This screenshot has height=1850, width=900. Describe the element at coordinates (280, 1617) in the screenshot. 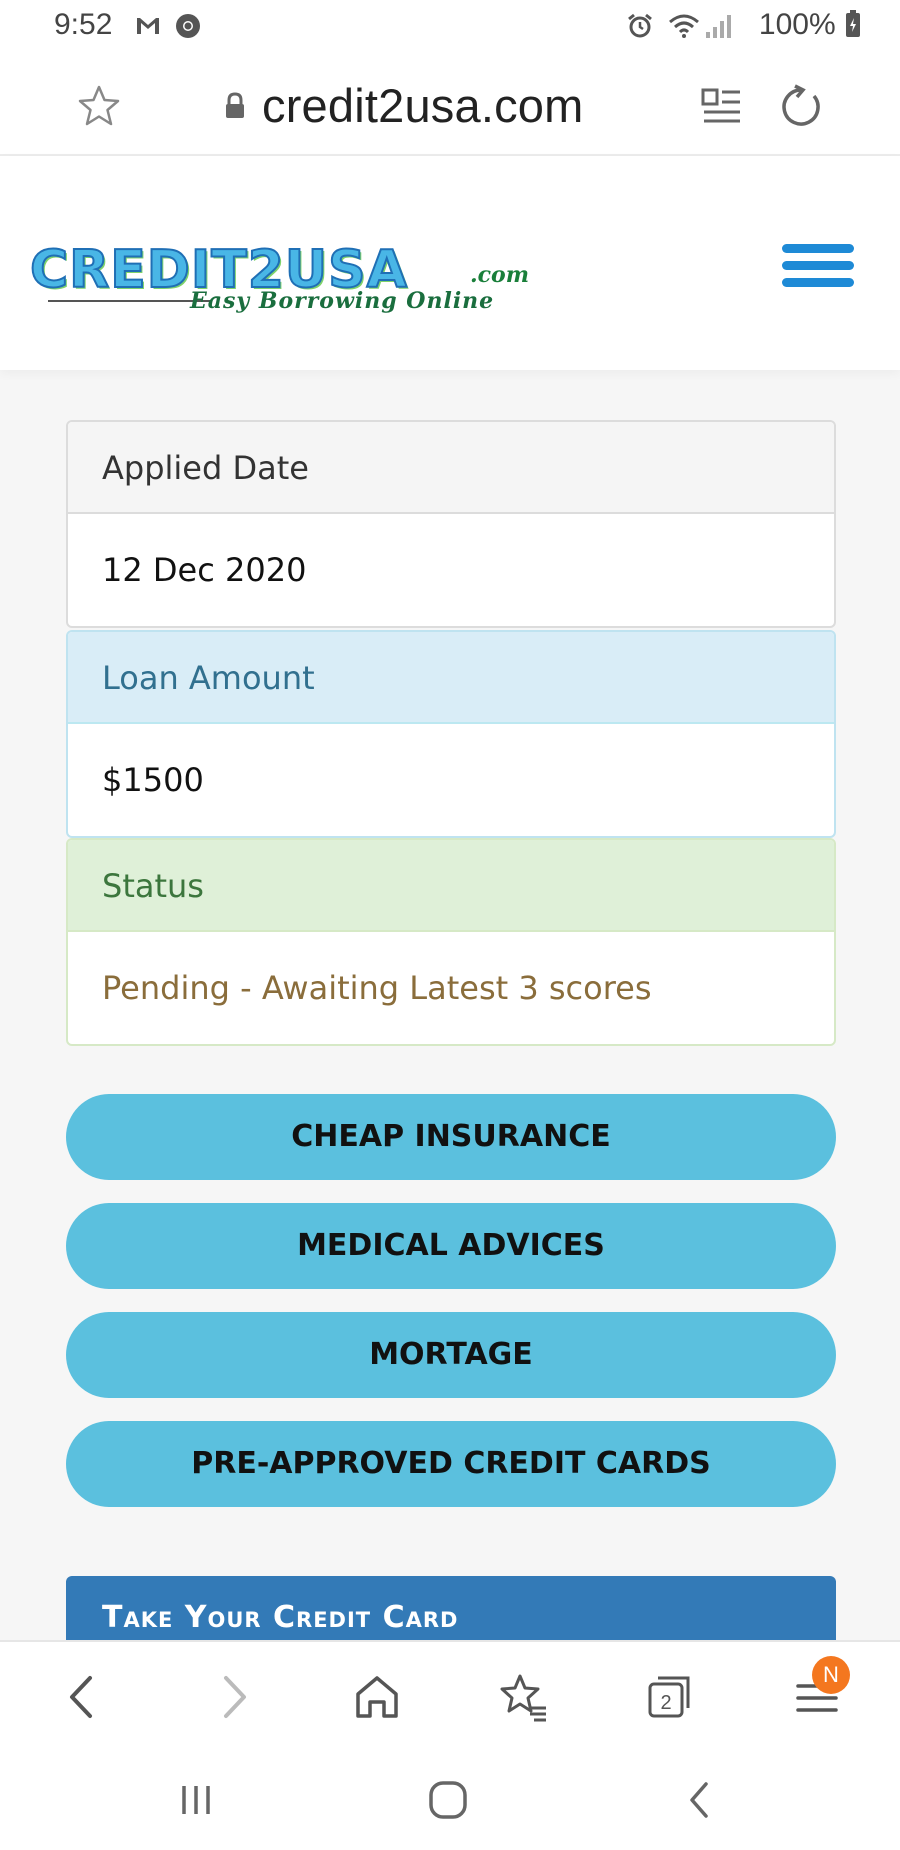

I see `banner-title: Take Your Credit Card` at that location.